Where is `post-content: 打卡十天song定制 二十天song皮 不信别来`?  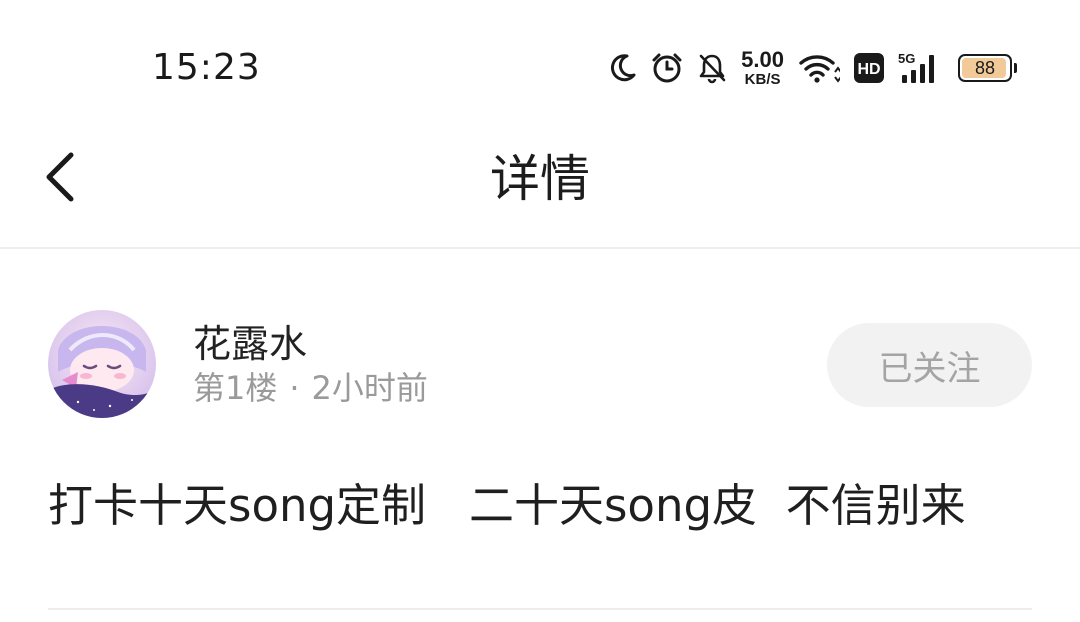
post-content: 打卡十天song定制 二十天song皮 不信别来 is located at coordinates (507, 505).